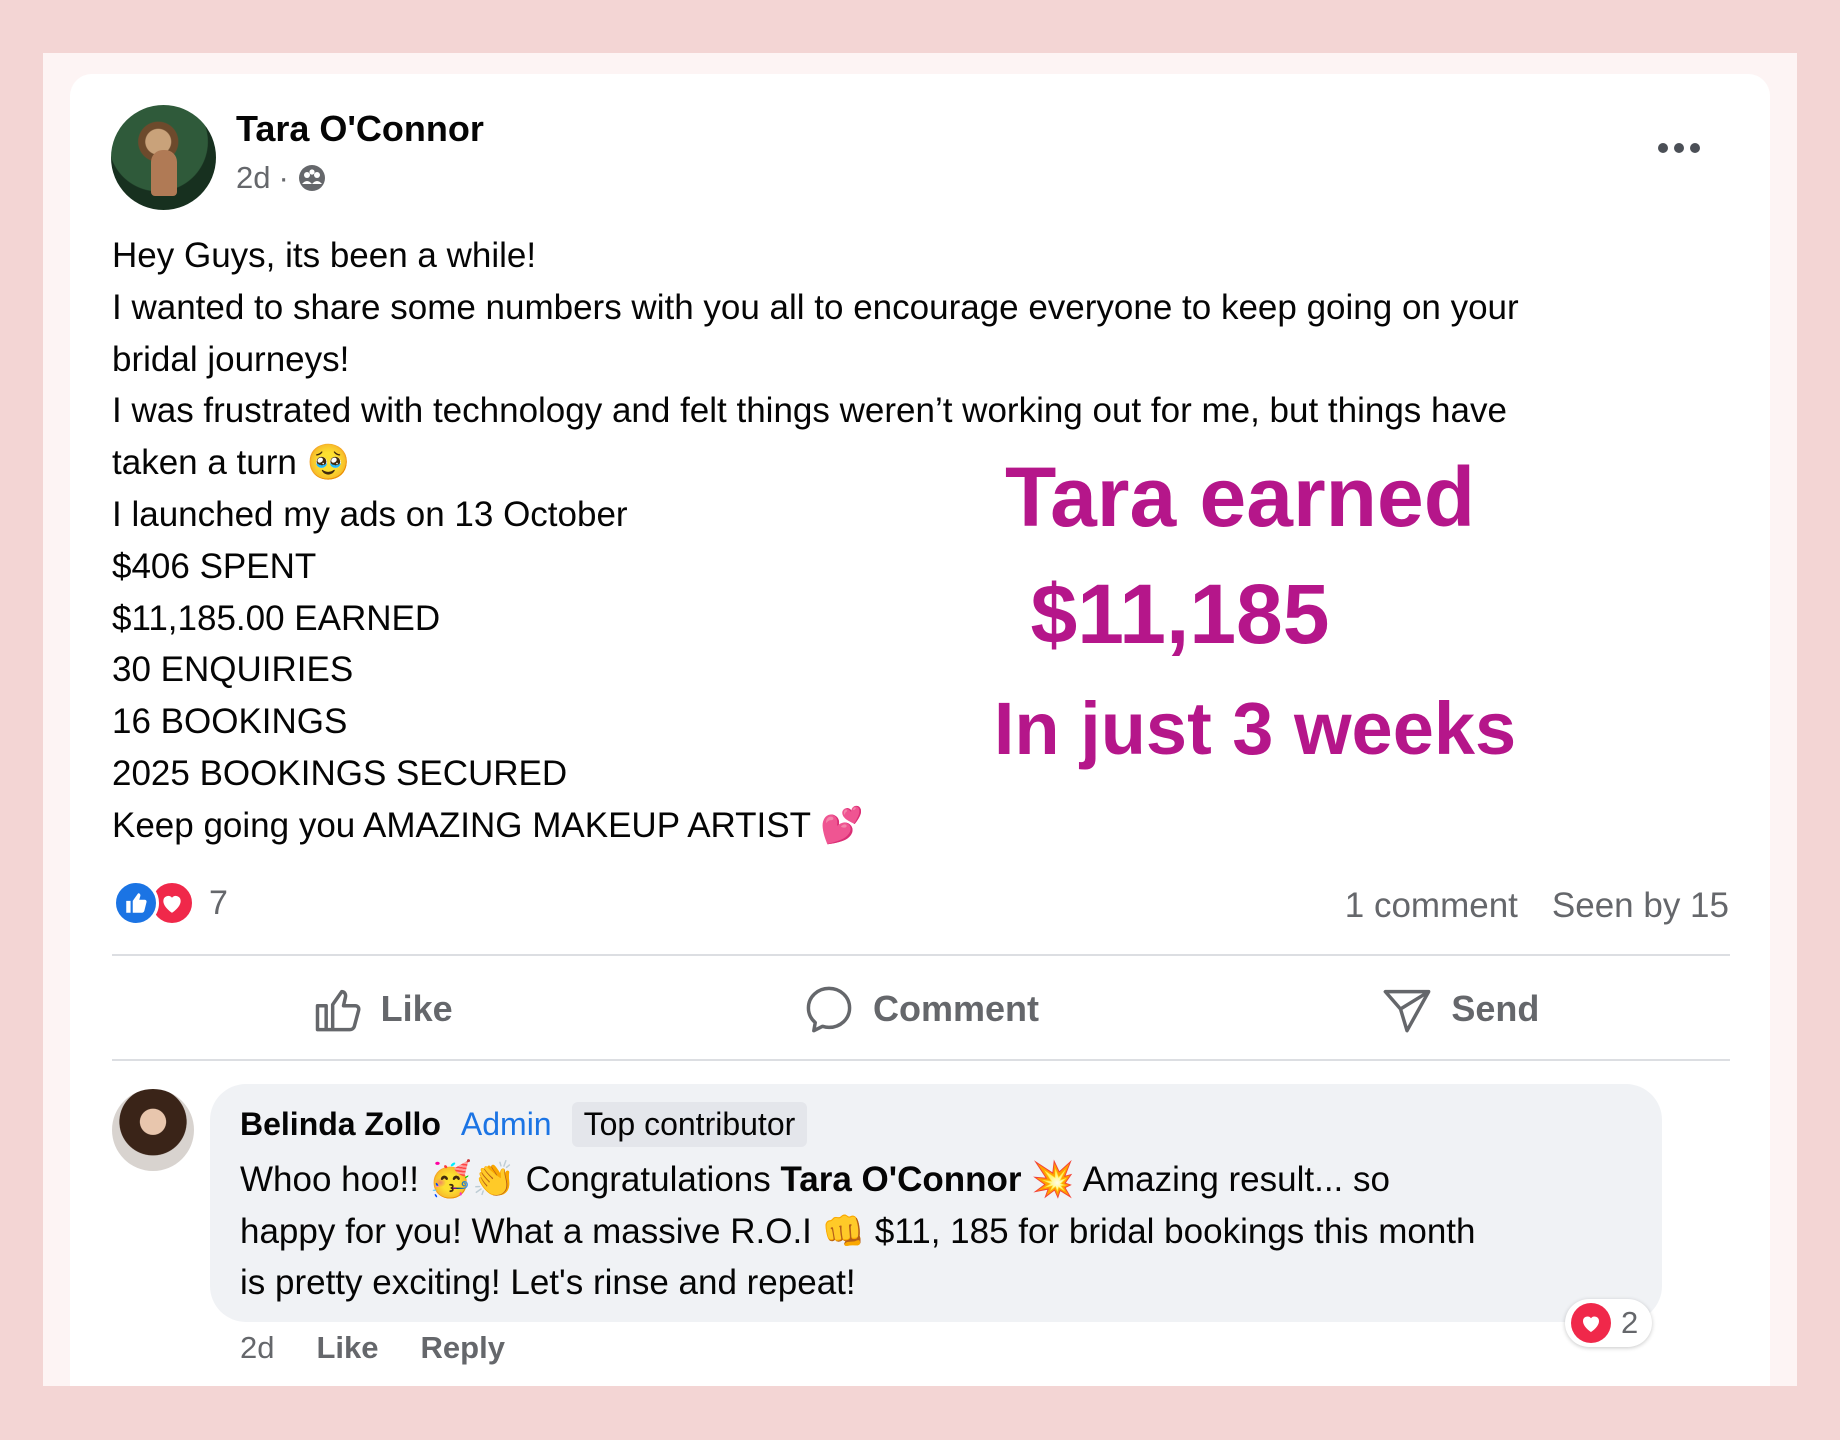 The height and width of the screenshot is (1440, 1840). I want to click on comment-actions: 2d Like Reply, so click(372, 1348).